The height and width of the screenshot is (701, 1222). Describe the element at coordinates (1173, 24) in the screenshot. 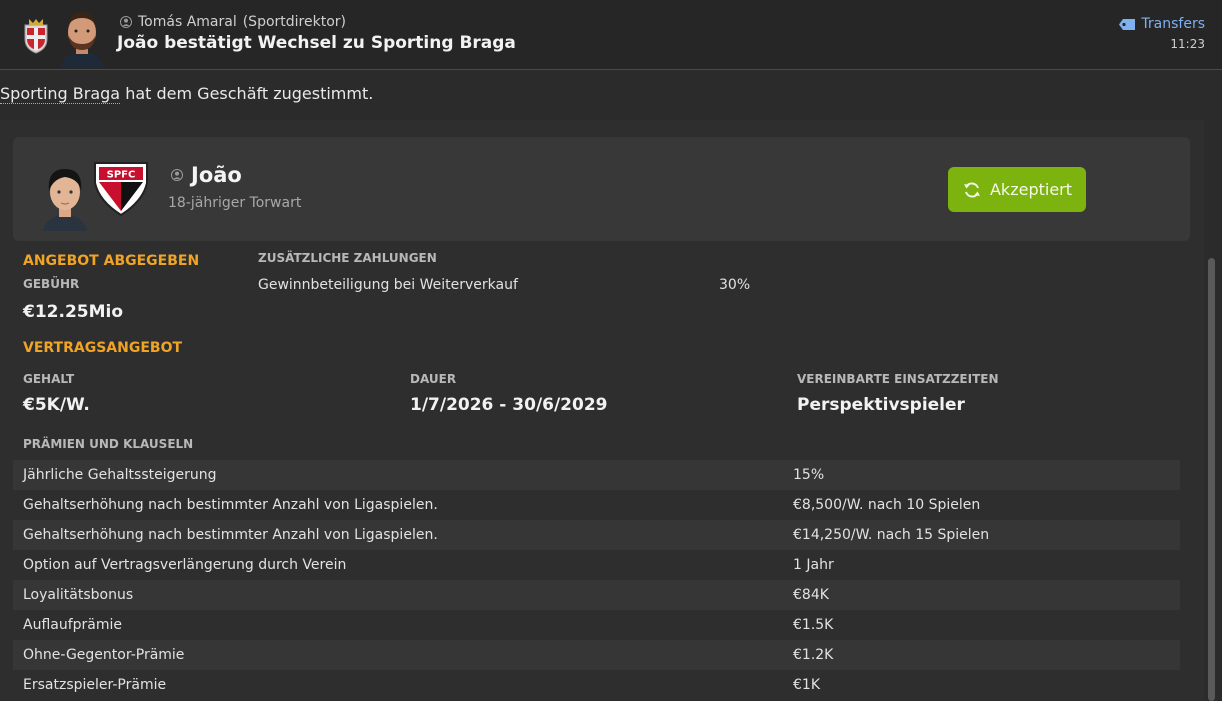

I see `transfers-link-label: Transfers` at that location.